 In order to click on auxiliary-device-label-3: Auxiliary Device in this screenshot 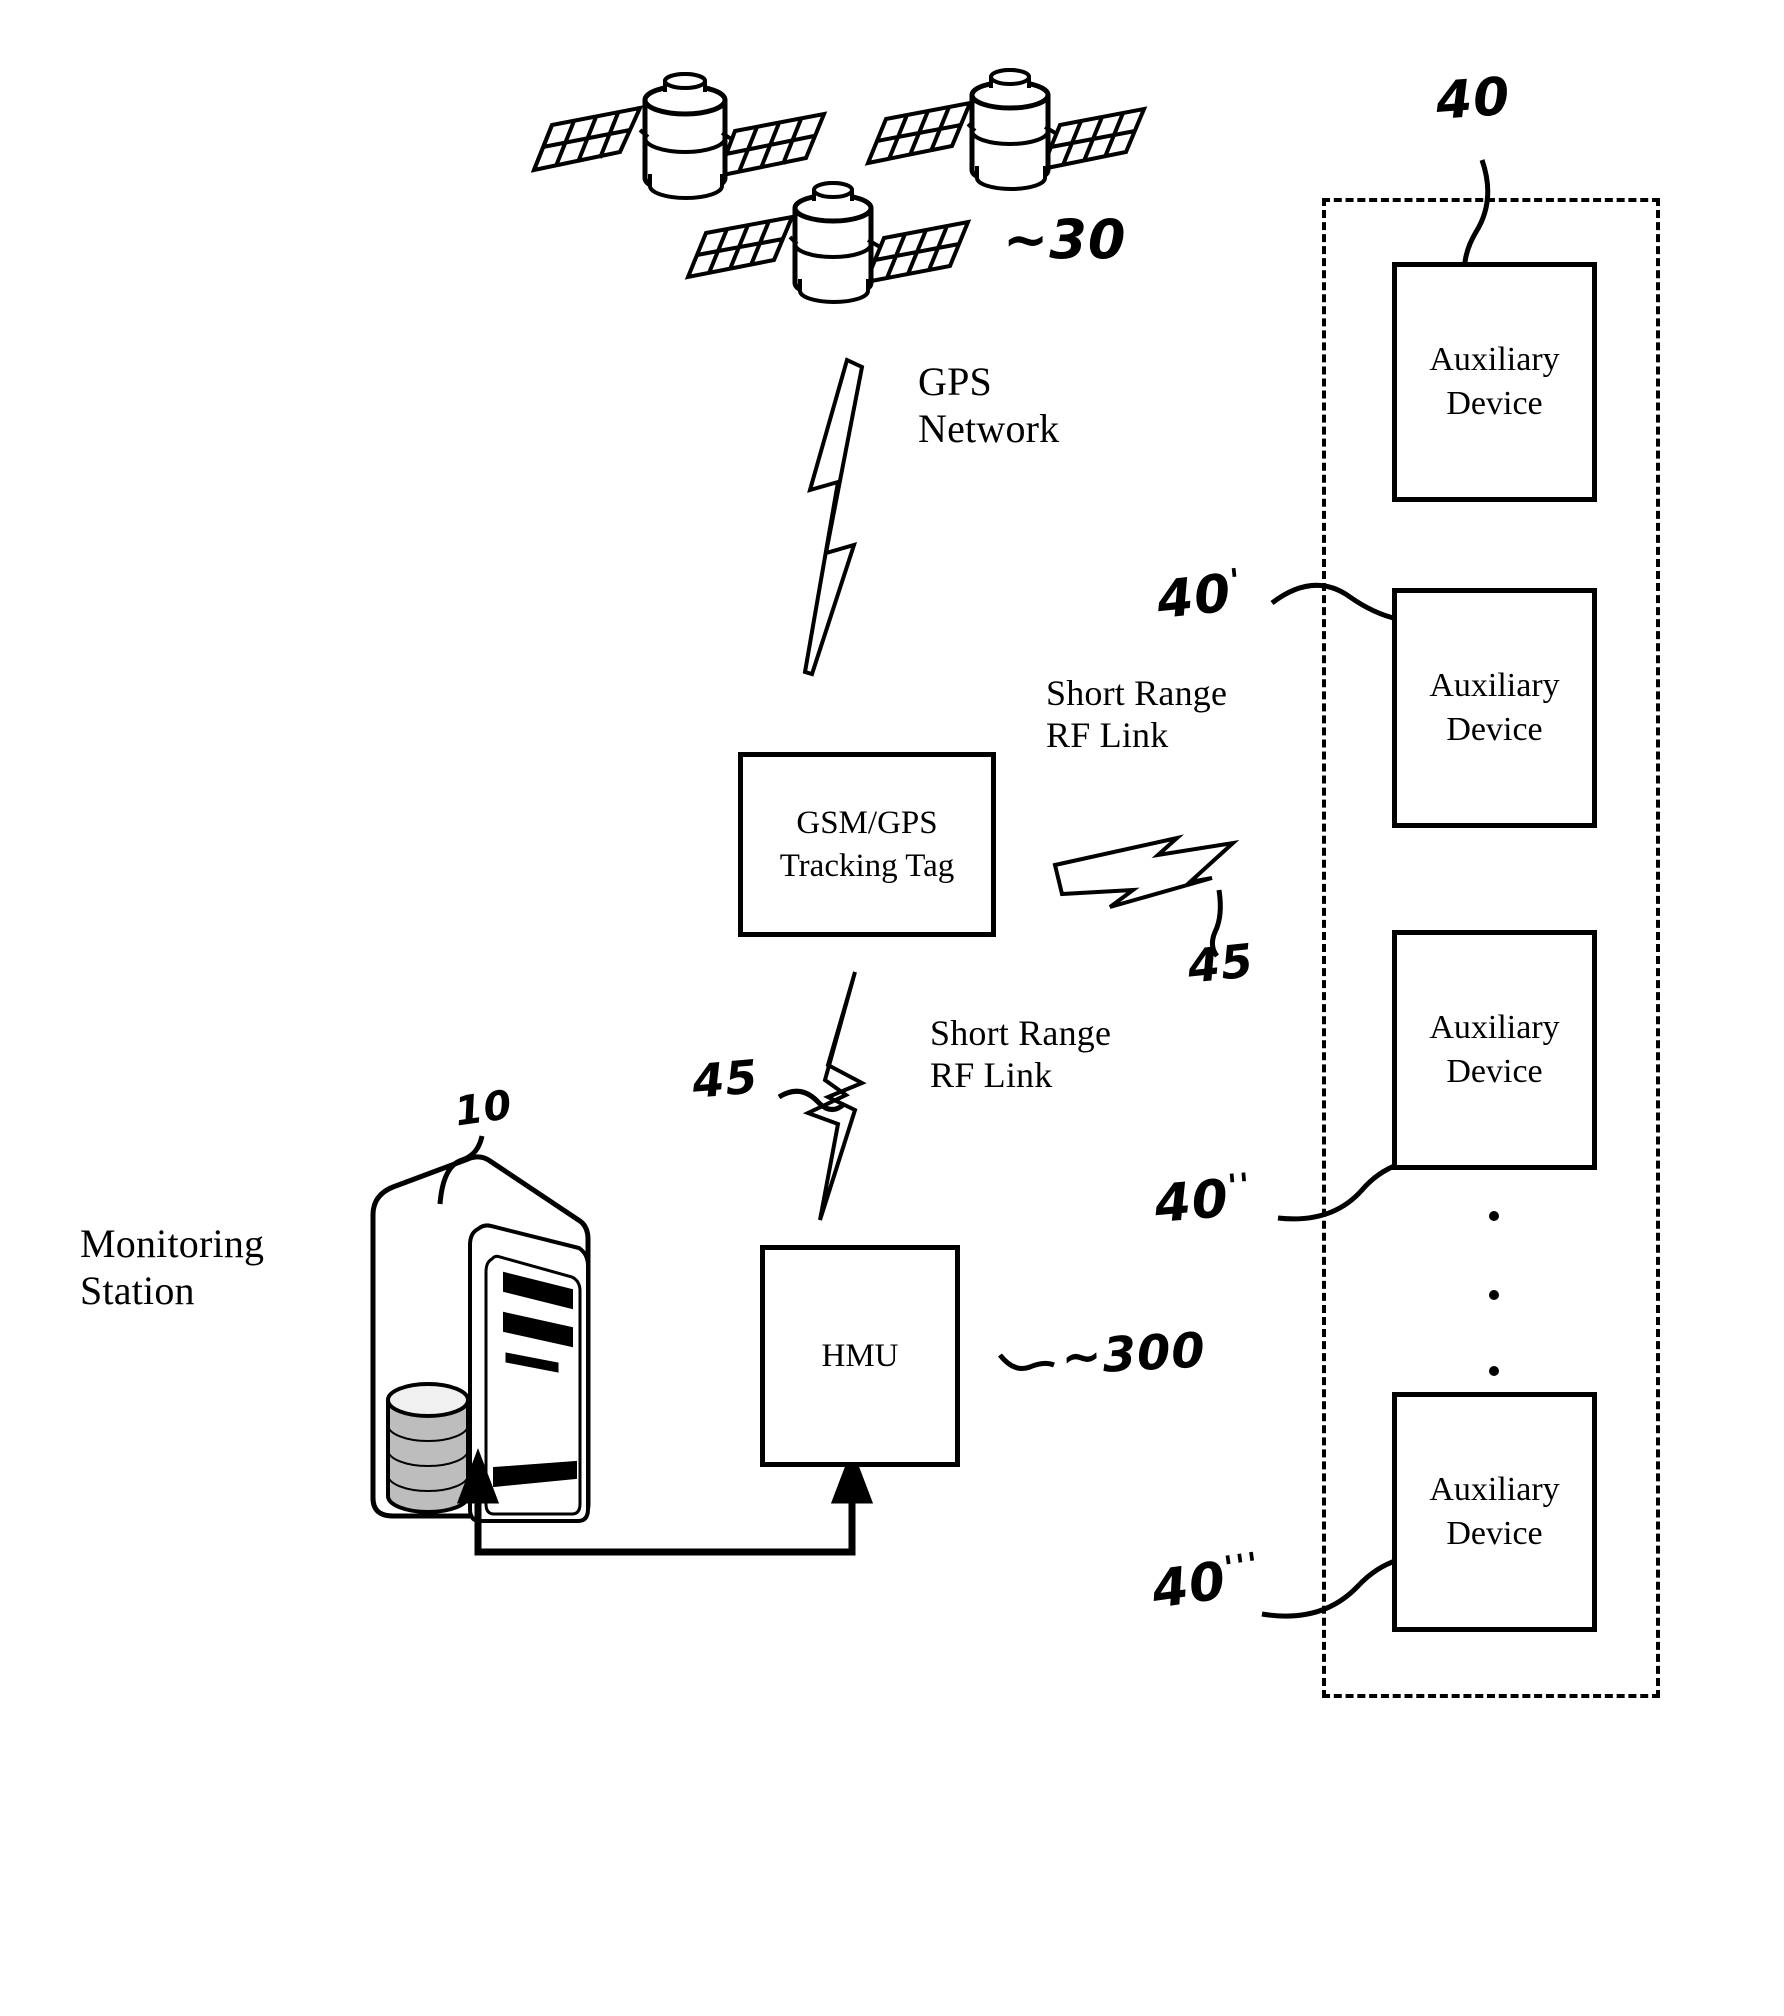, I will do `click(1494, 1049)`.